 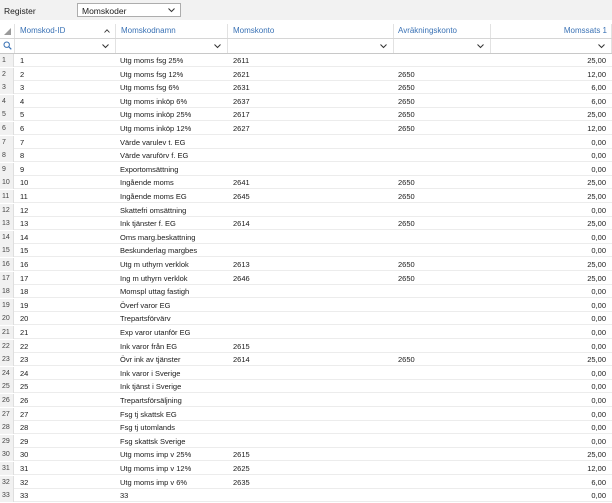 What do you see at coordinates (7, 251) in the screenshot?
I see `row-number: 15` at bounding box center [7, 251].